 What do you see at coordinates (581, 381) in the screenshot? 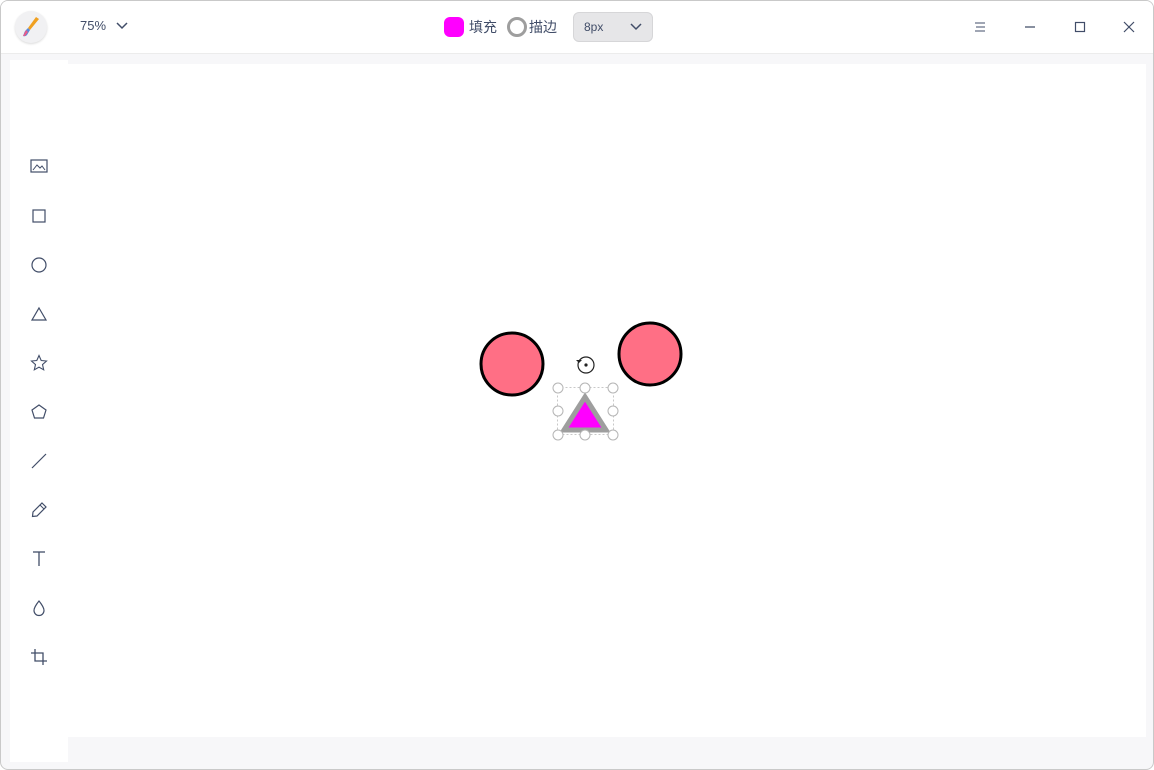
I see `canvas-svg` at bounding box center [581, 381].